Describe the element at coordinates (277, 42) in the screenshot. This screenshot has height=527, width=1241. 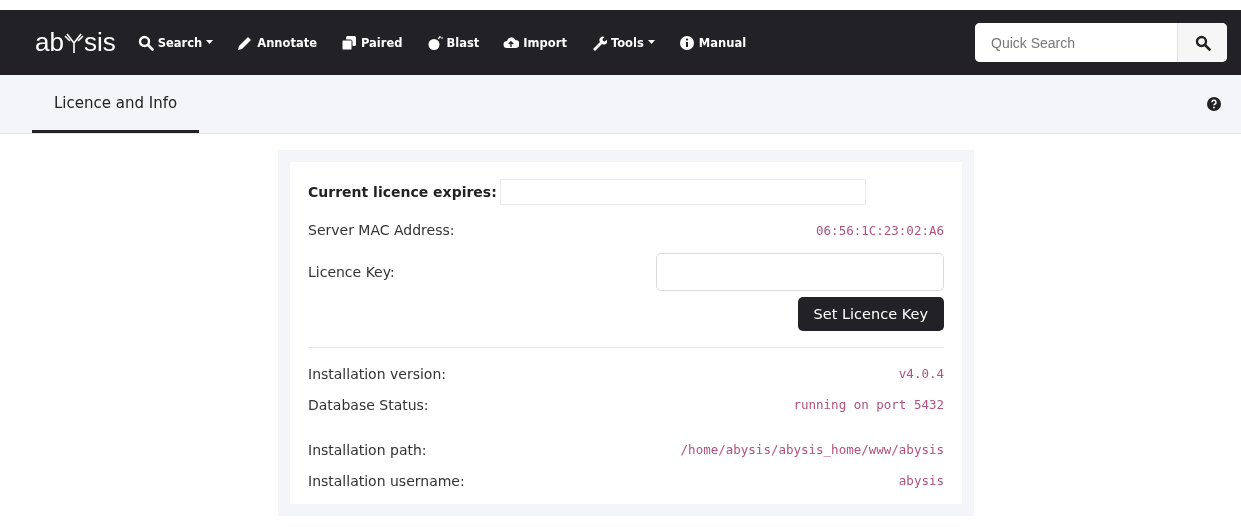
I see `nav-item: Annotate` at that location.